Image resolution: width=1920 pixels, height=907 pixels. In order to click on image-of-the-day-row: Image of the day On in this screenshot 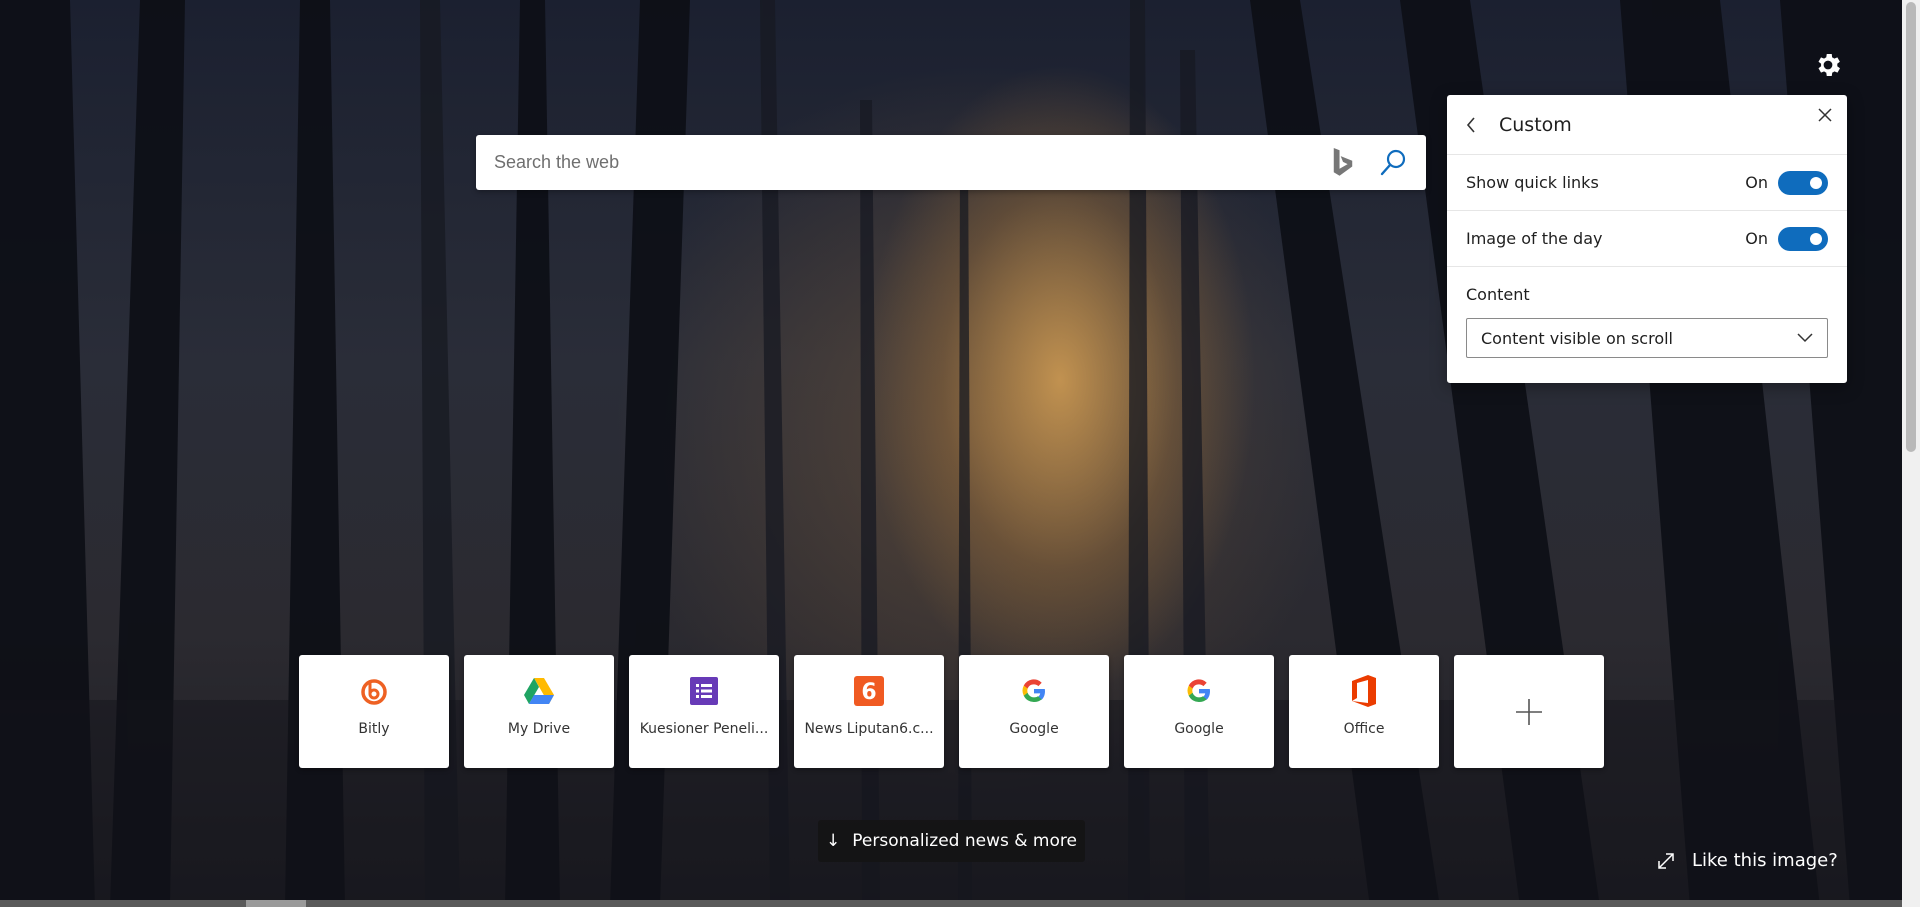, I will do `click(1647, 239)`.